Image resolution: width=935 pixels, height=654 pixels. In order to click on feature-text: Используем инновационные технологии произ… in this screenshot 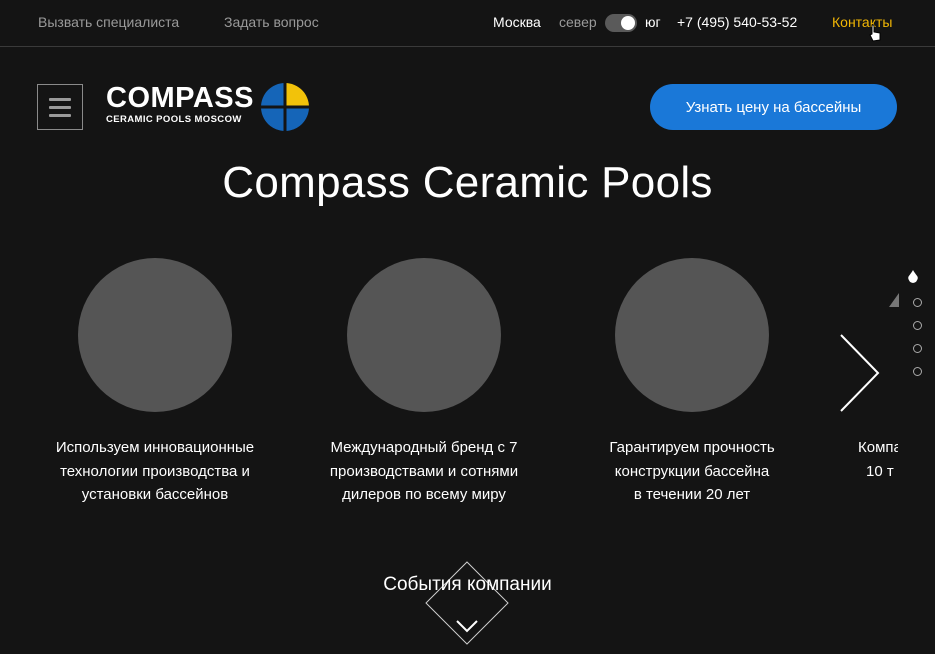, I will do `click(155, 471)`.